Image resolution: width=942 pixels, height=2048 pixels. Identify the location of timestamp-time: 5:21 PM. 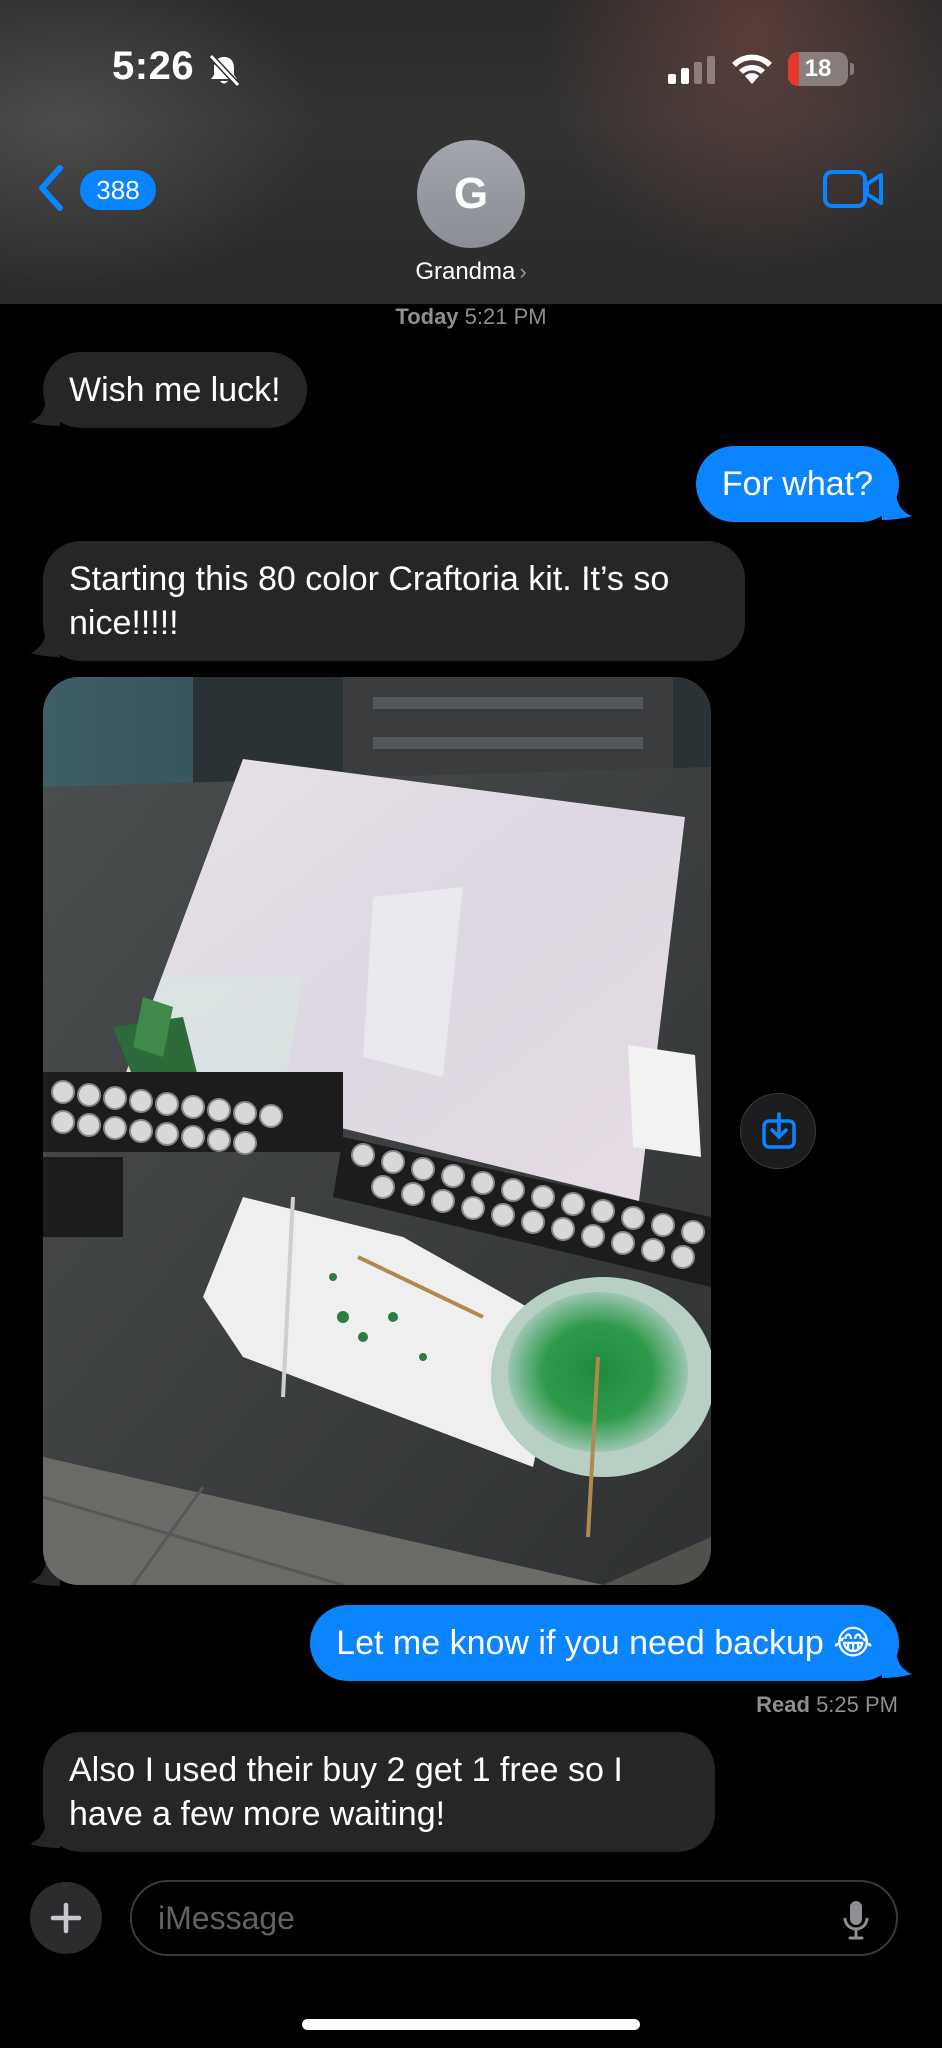
(505, 316).